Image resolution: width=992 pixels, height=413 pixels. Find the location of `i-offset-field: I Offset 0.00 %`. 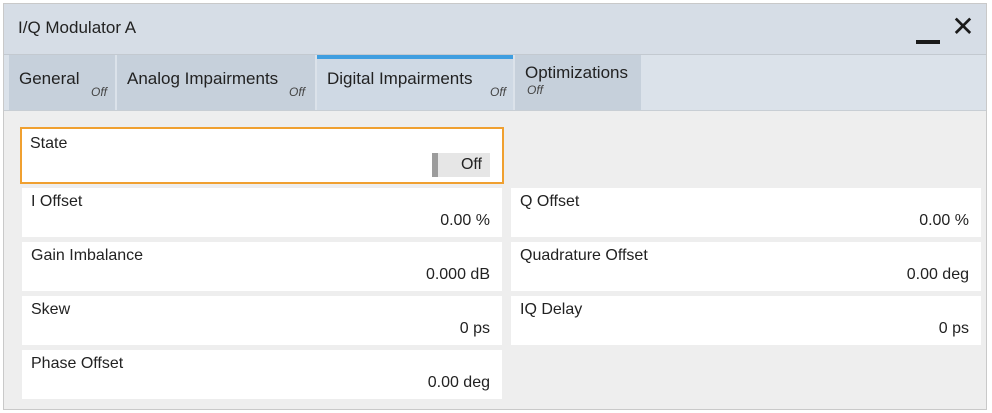

i-offset-field: I Offset 0.00 % is located at coordinates (262, 212).